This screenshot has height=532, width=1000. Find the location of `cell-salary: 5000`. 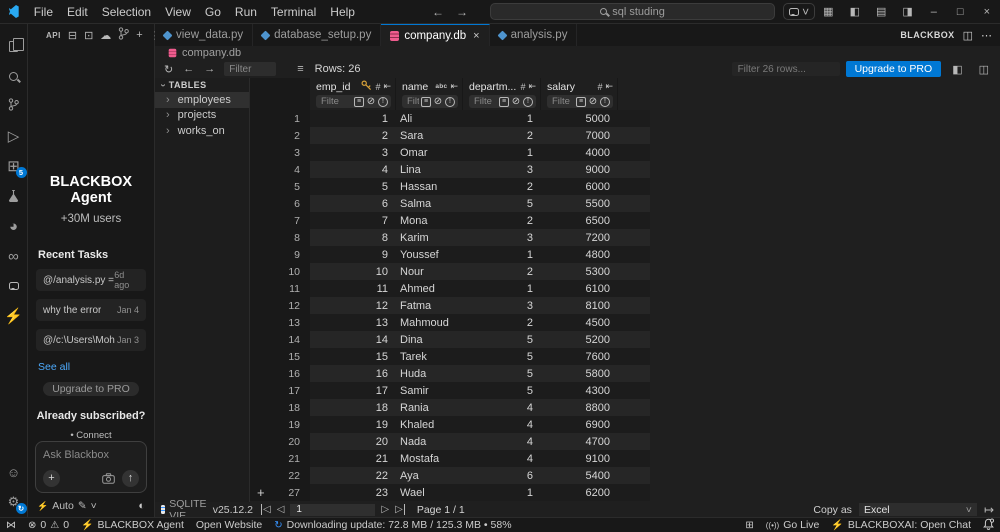

cell-salary: 5000 is located at coordinates (579, 118).